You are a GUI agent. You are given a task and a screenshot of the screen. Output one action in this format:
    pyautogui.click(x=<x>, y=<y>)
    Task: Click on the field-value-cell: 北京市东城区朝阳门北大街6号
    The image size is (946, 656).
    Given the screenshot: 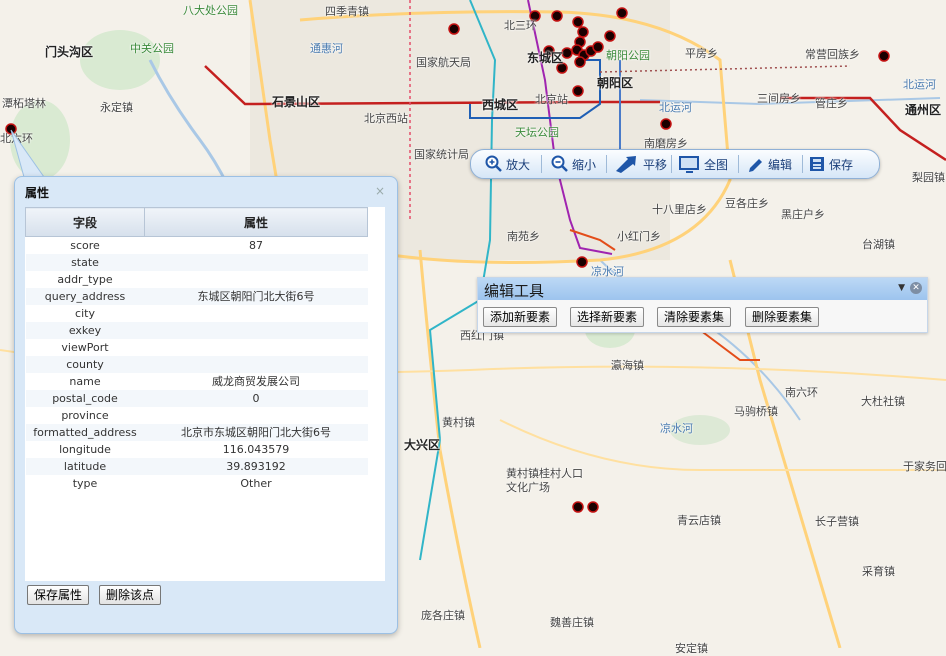 What is the action you would take?
    pyautogui.click(x=256, y=432)
    